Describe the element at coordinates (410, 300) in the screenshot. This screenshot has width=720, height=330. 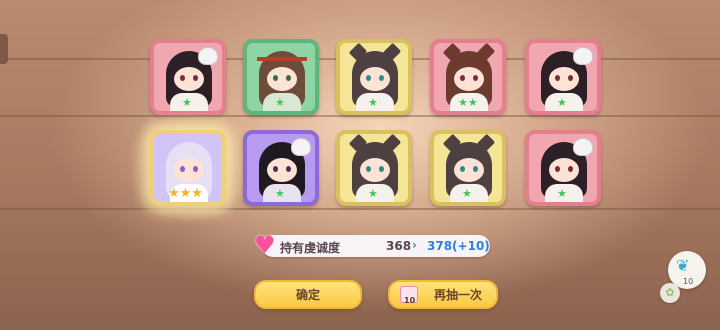
I see `ticket-count: 10` at that location.